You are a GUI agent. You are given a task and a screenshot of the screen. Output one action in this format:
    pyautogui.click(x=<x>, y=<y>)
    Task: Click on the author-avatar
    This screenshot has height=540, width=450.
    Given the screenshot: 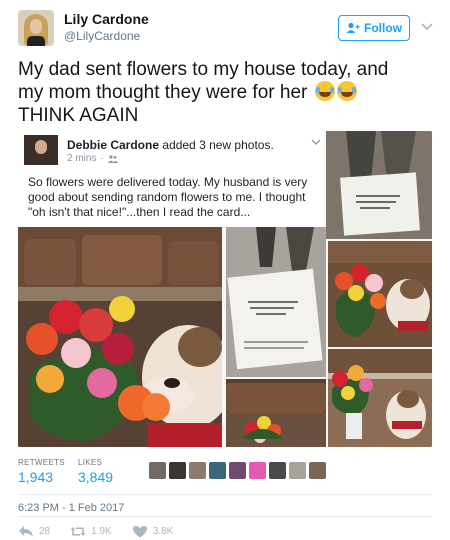 What is the action you would take?
    pyautogui.click(x=36, y=28)
    